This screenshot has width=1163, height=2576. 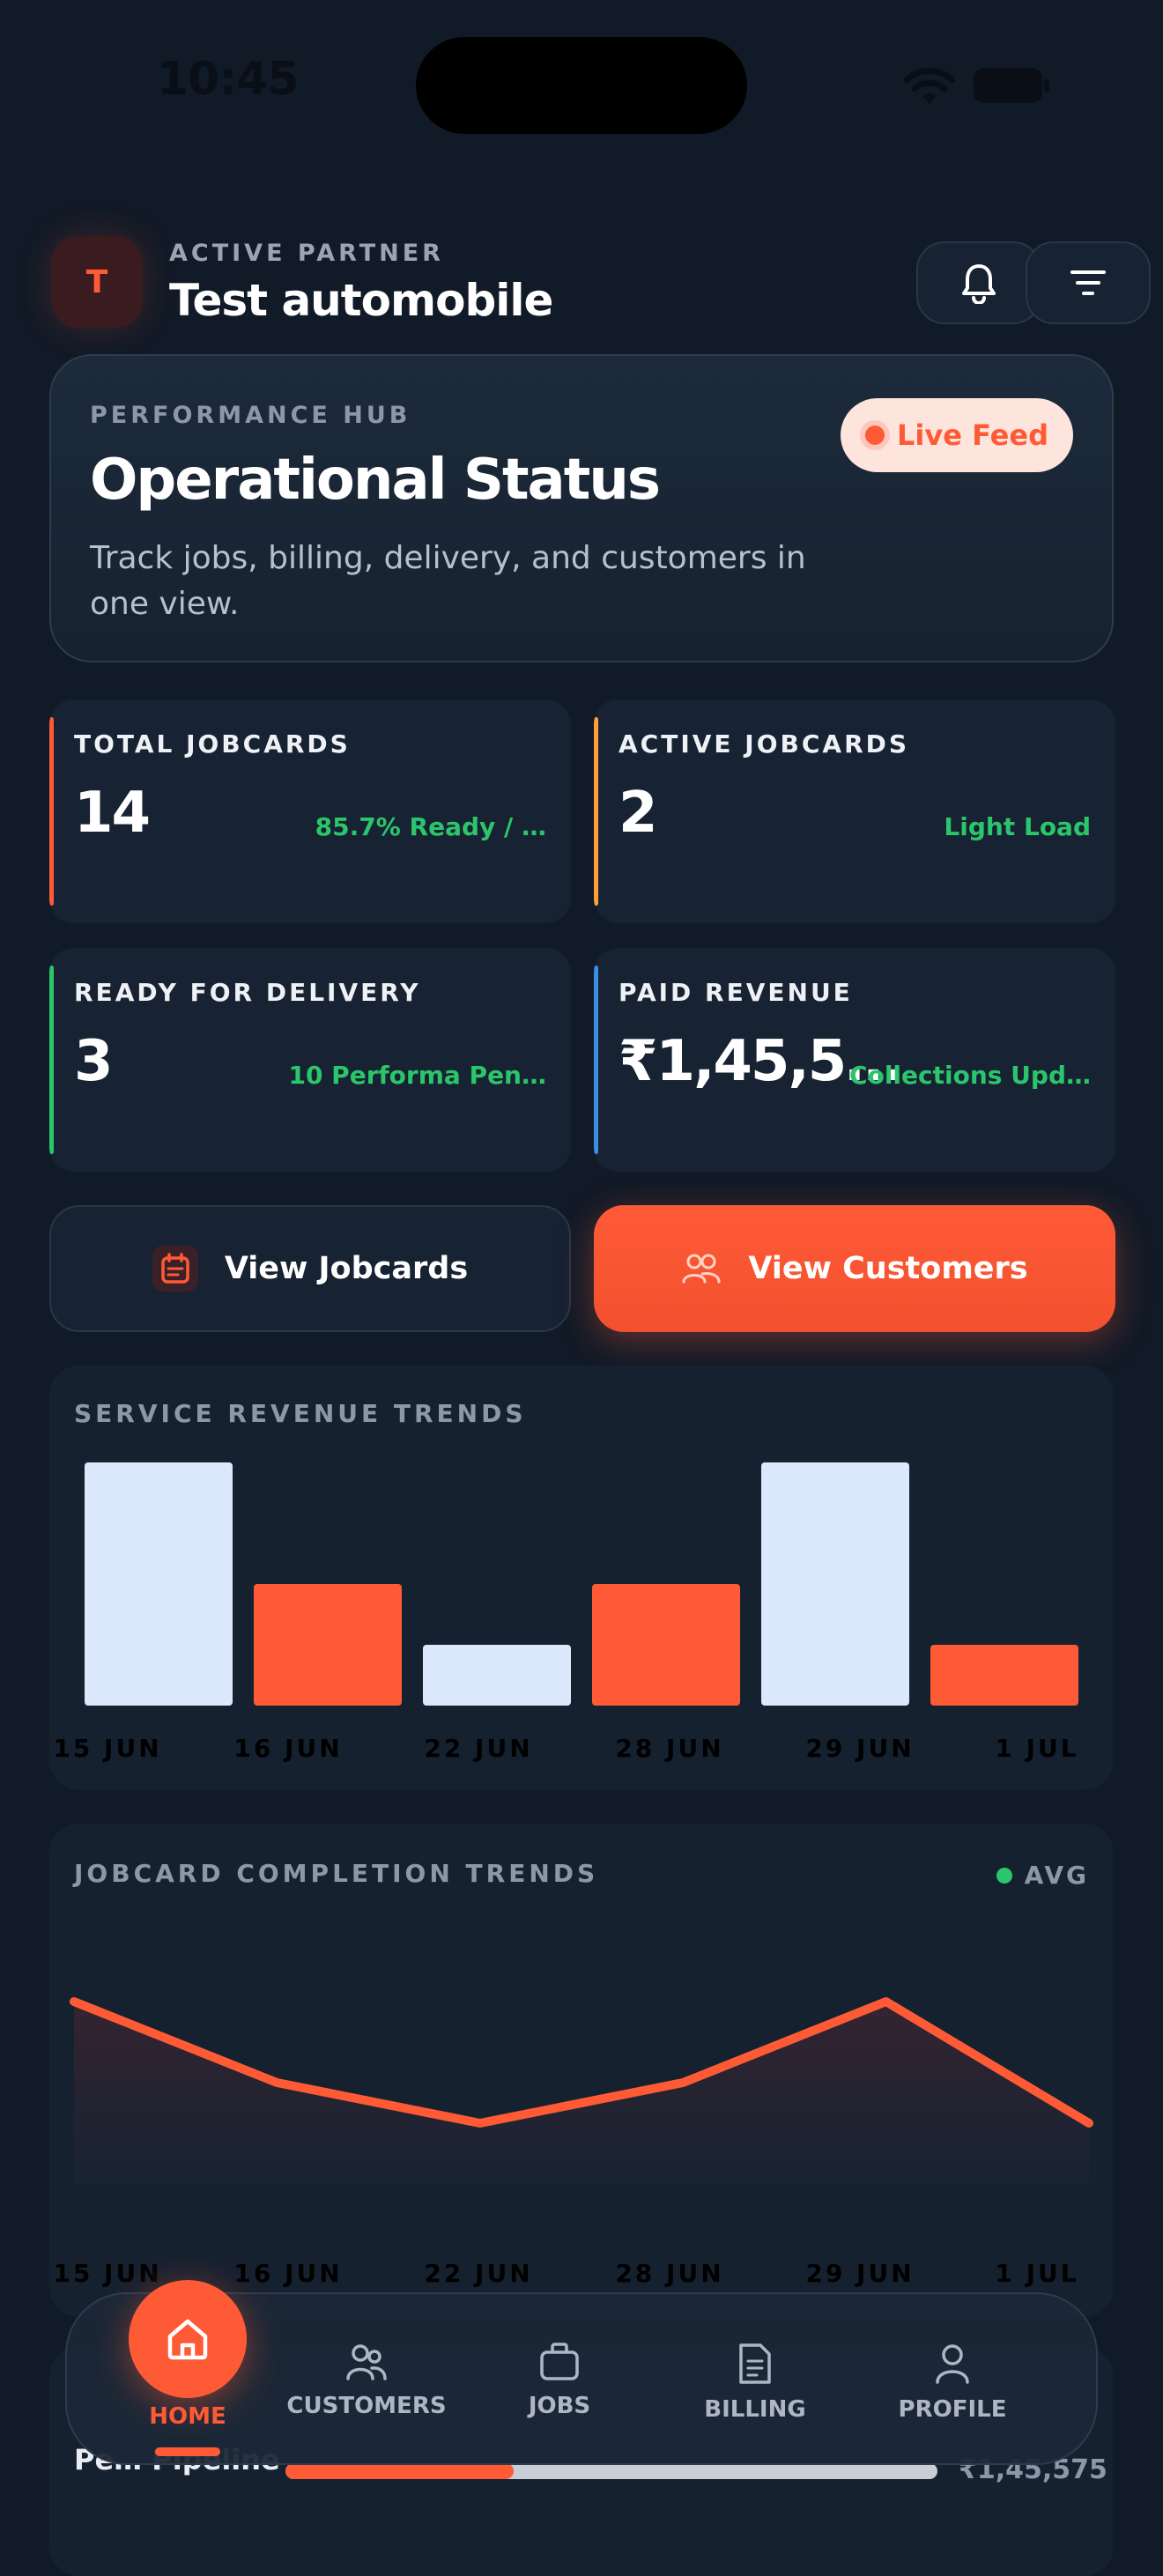 I want to click on view-customers-button: View Customers, so click(x=855, y=1269).